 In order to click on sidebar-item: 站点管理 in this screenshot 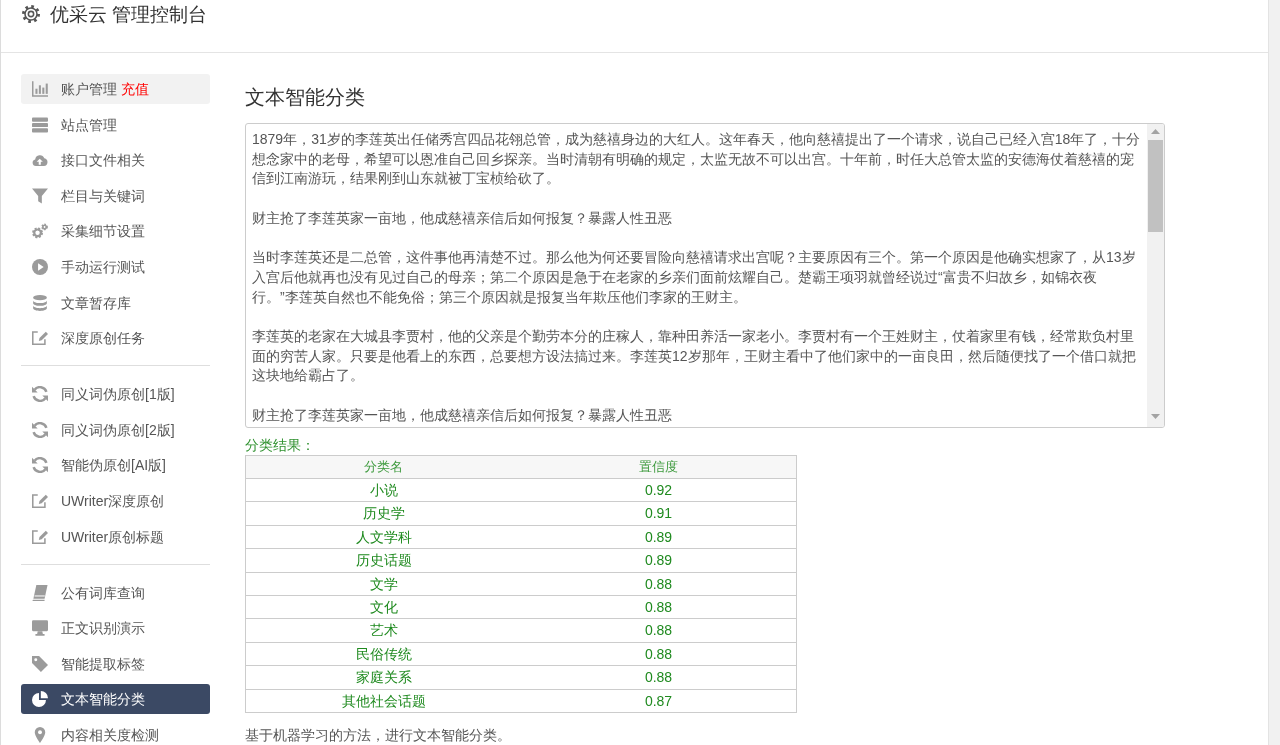, I will do `click(115, 124)`.